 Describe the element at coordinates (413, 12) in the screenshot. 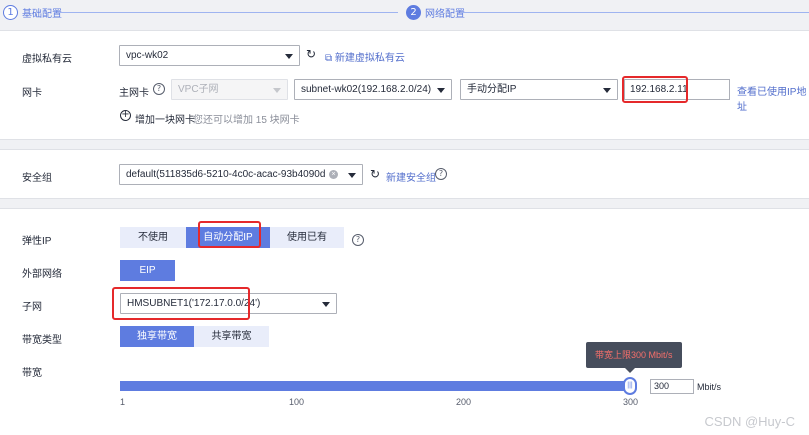

I see `step-number: 2` at that location.